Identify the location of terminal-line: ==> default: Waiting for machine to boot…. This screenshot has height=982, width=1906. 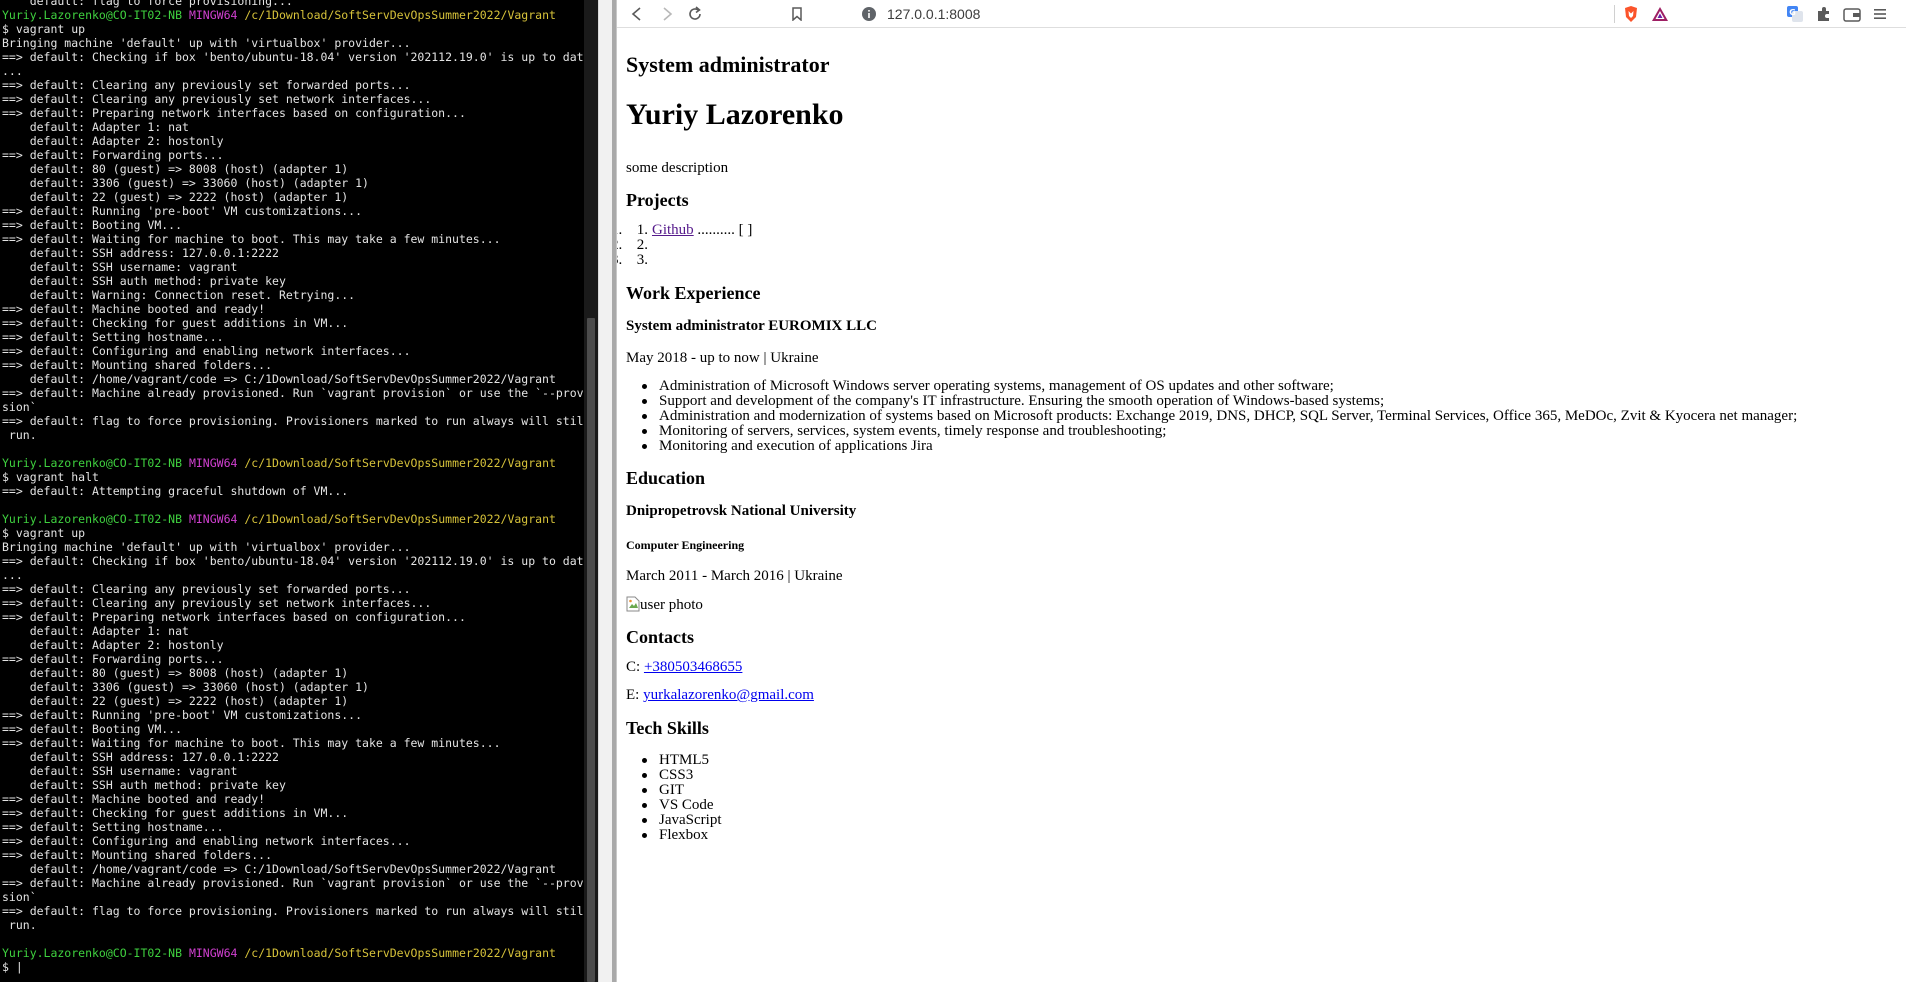
(251, 743).